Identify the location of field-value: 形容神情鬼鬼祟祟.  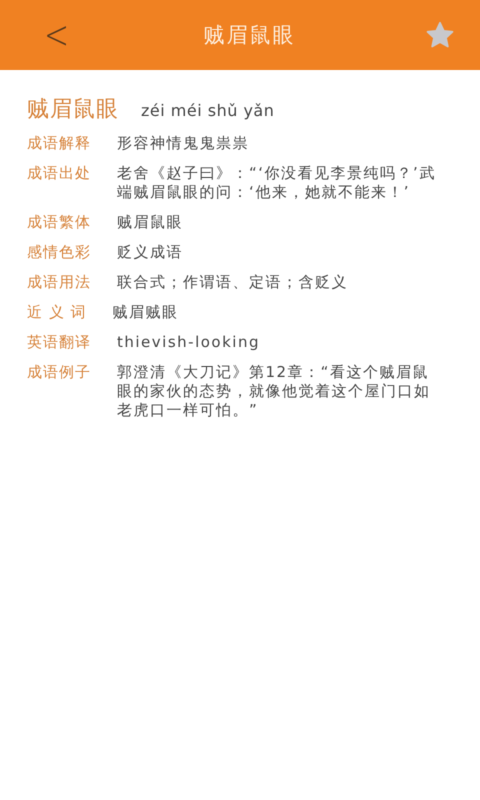
(183, 143).